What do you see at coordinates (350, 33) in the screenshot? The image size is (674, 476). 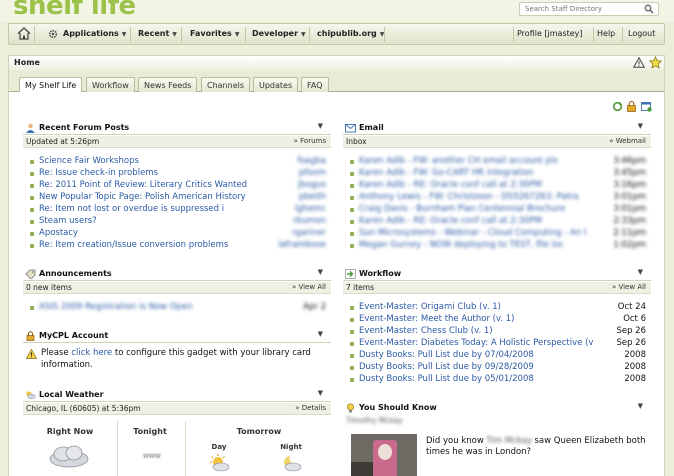 I see `nav-chipublib: chipublib.org ▼` at bounding box center [350, 33].